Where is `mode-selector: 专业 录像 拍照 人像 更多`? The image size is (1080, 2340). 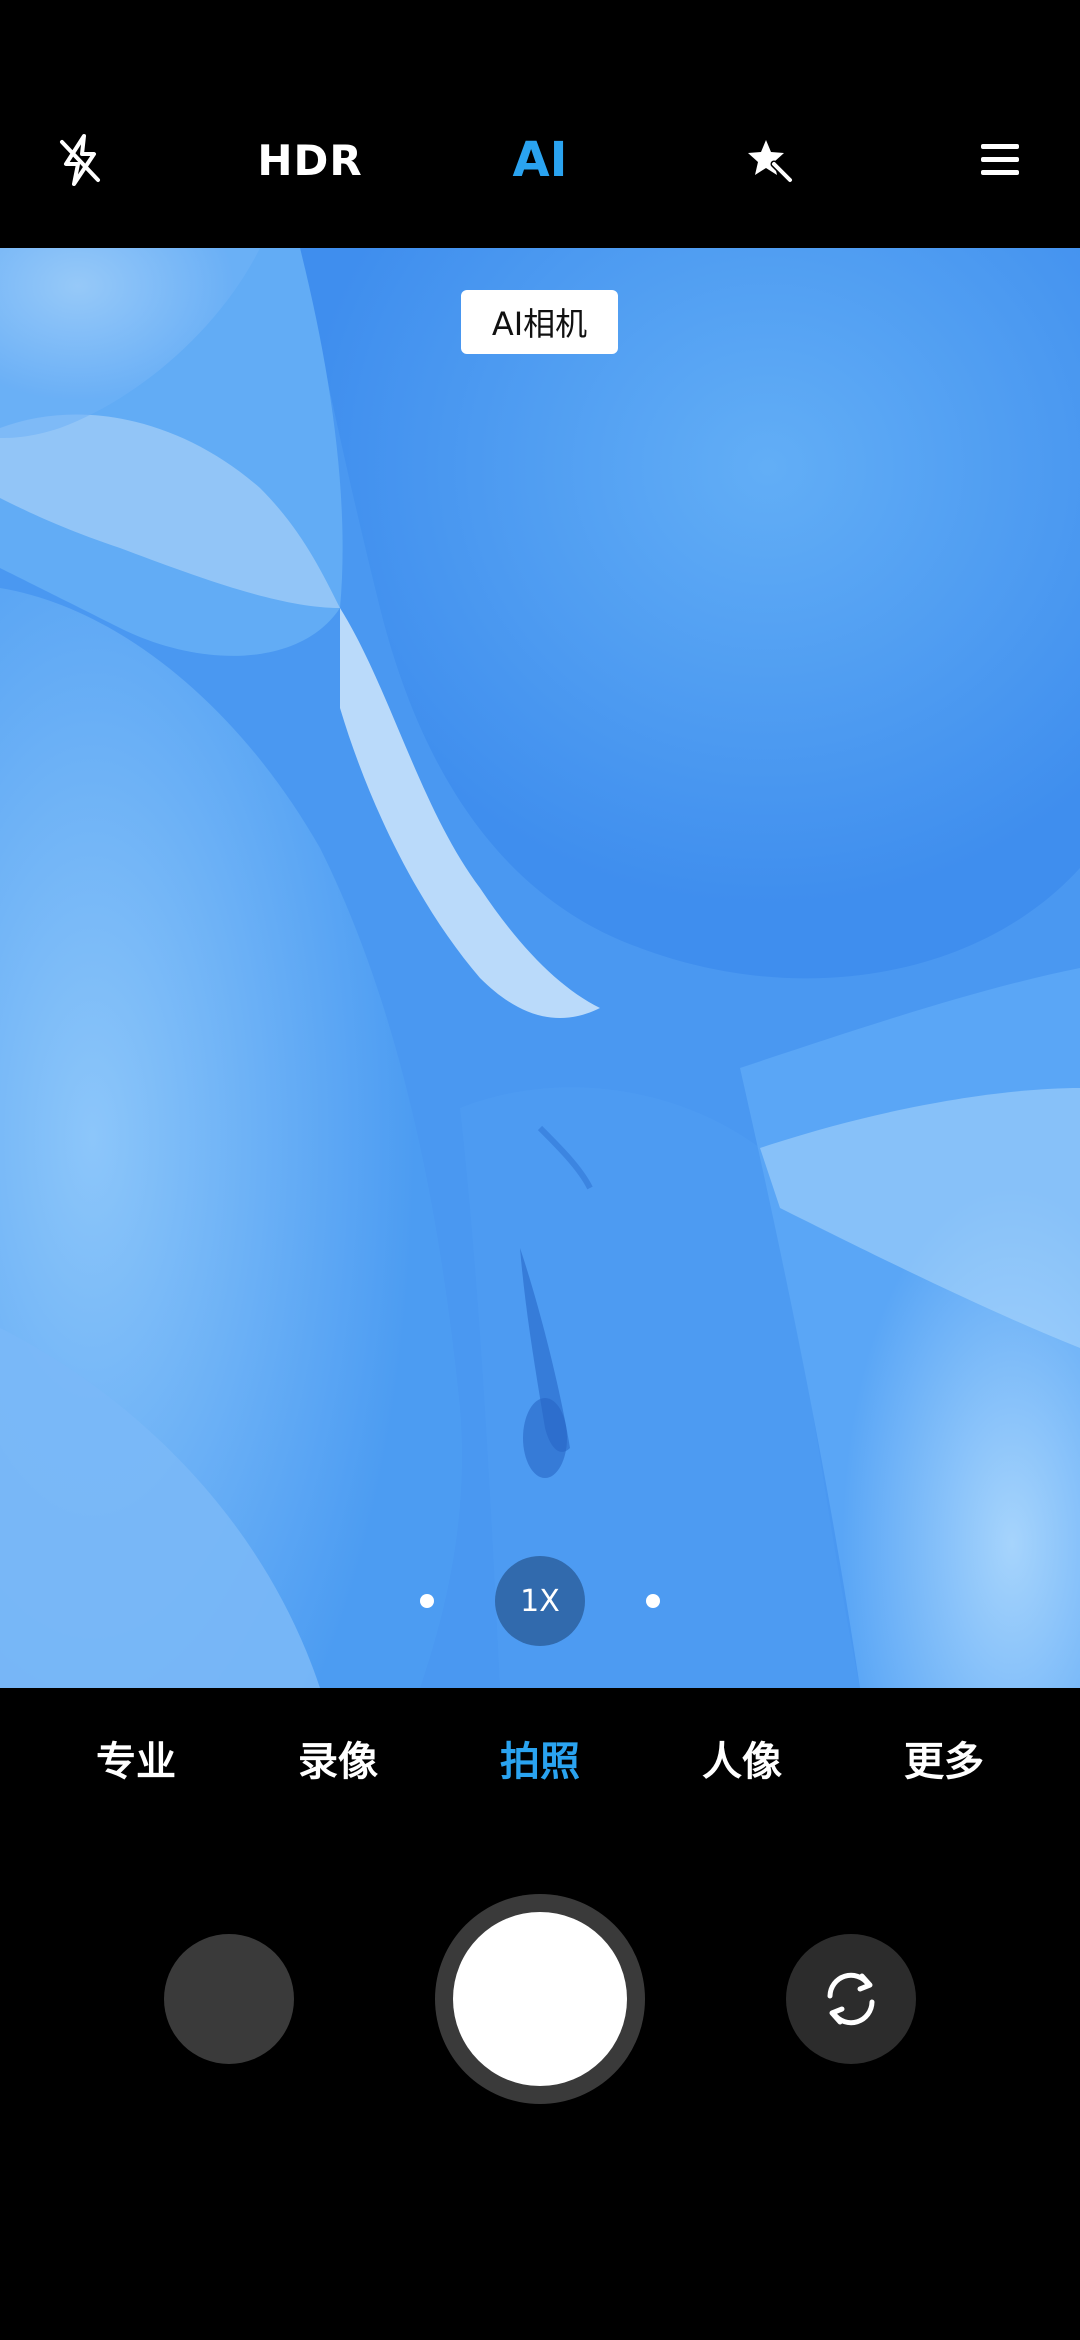
mode-selector: 专业 录像 拍照 人像 更多 is located at coordinates (540, 1768).